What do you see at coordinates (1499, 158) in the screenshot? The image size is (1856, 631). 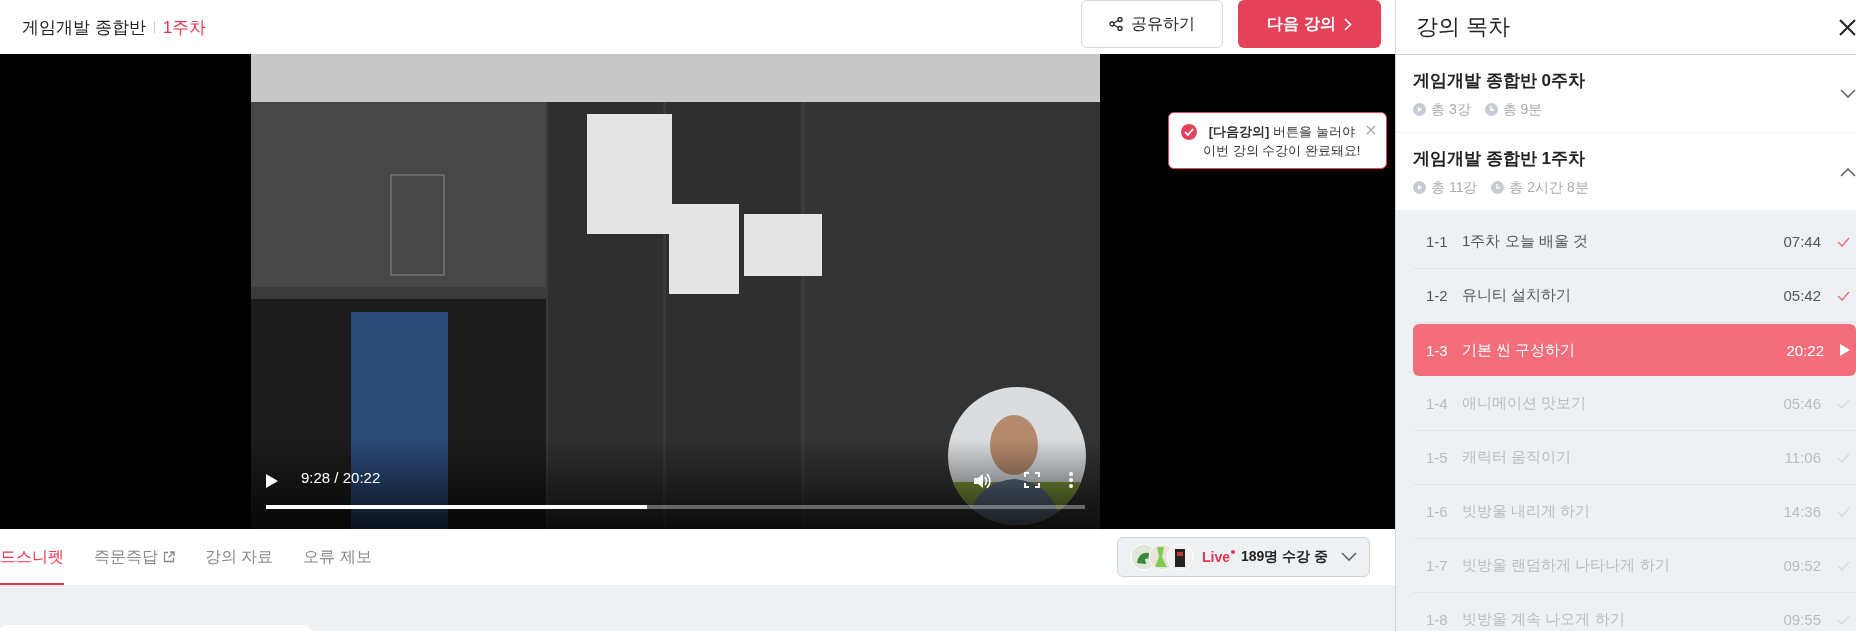 I see `section-title: 게임개발 종합반 1주차` at bounding box center [1499, 158].